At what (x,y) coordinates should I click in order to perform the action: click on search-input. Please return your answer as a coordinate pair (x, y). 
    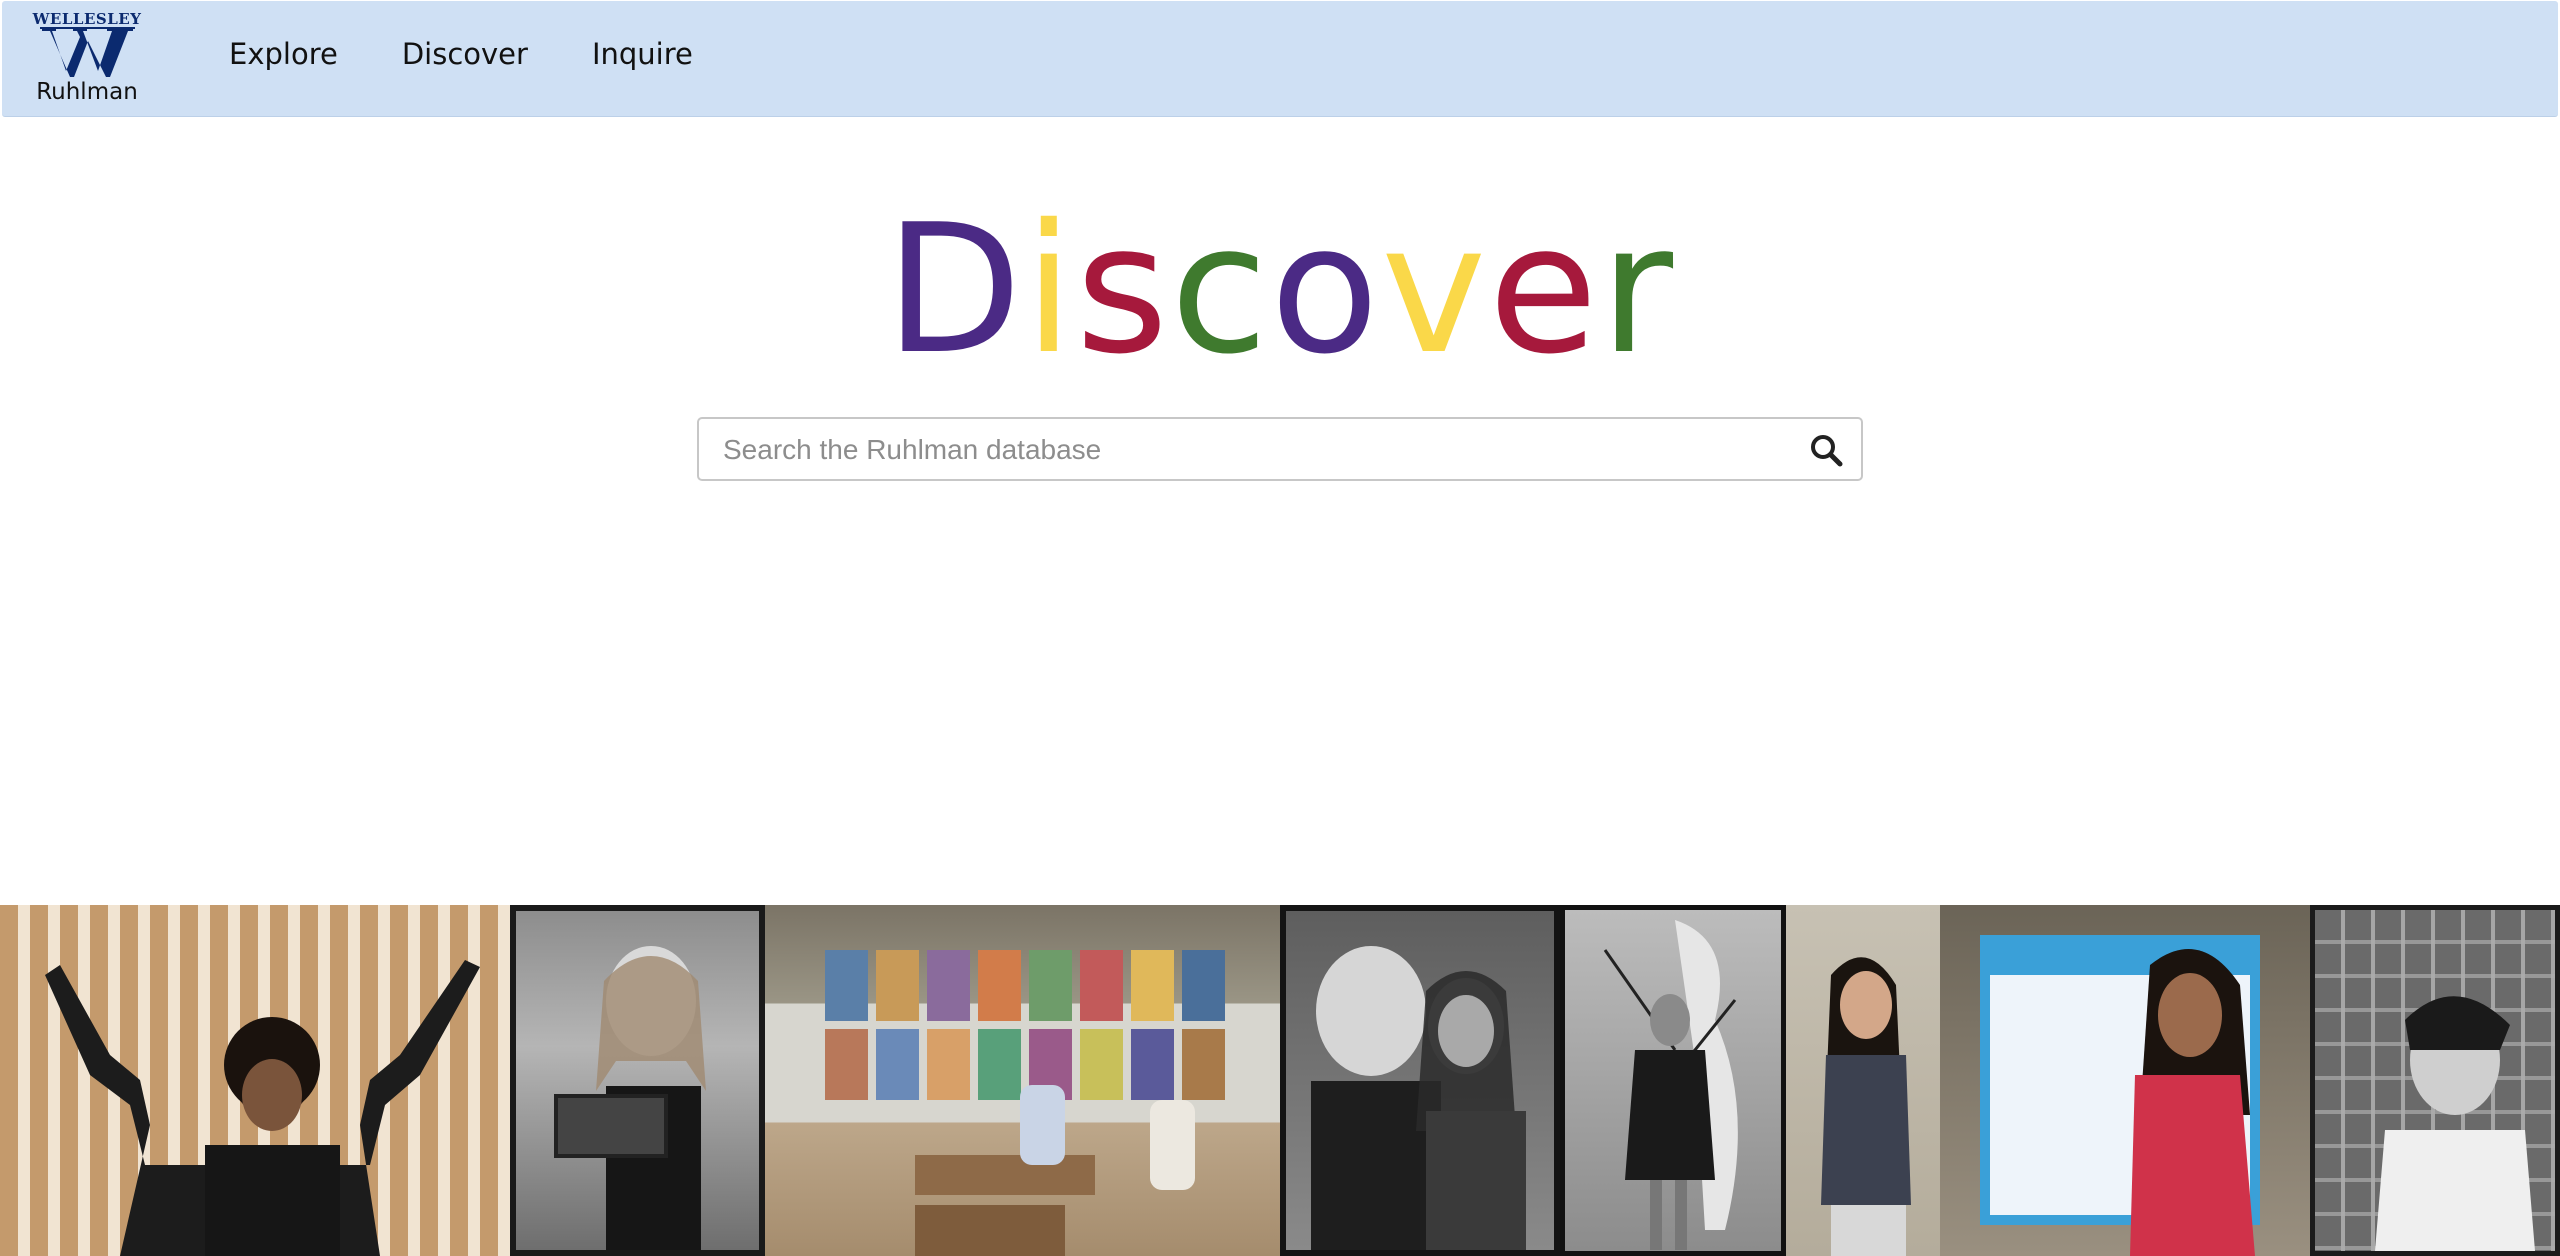
    Looking at the image, I should click on (1258, 450).